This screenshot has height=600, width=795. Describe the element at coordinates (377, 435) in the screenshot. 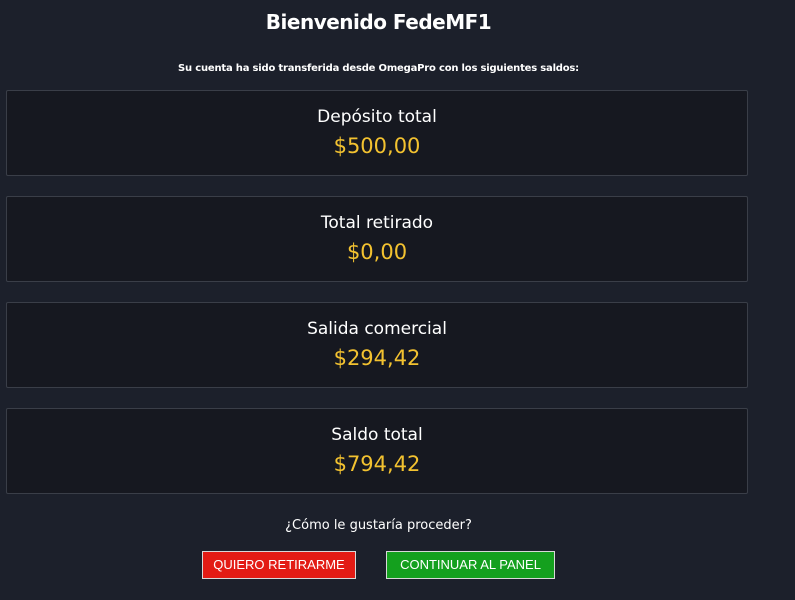

I see `balance-label: Saldo total` at that location.